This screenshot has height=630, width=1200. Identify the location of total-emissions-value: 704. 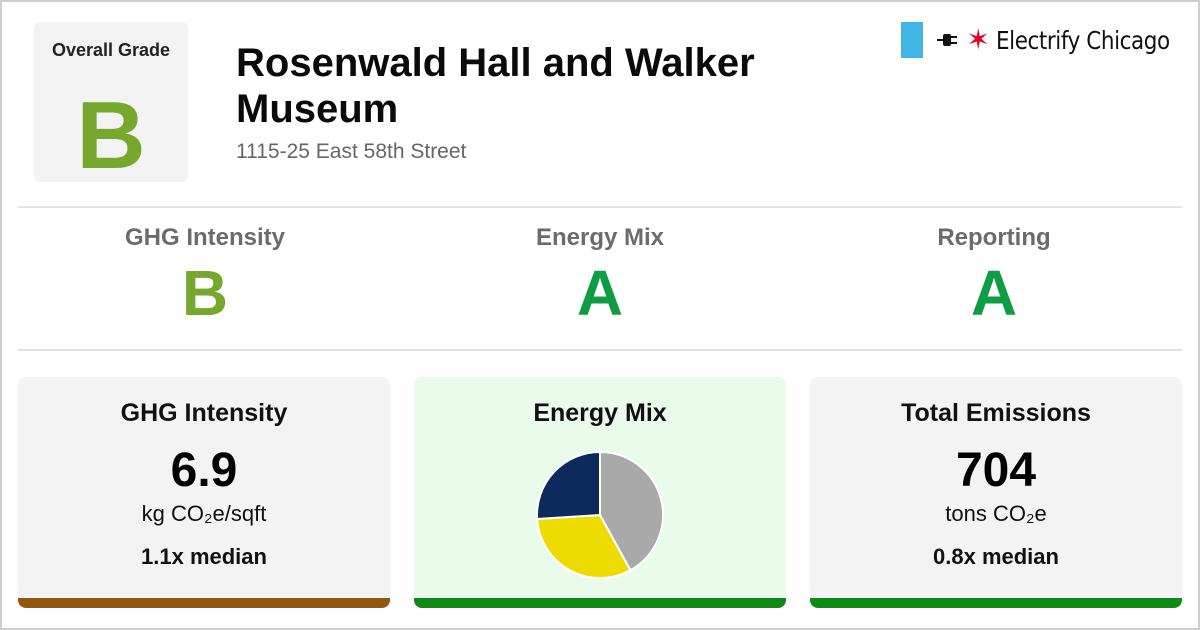
(996, 470).